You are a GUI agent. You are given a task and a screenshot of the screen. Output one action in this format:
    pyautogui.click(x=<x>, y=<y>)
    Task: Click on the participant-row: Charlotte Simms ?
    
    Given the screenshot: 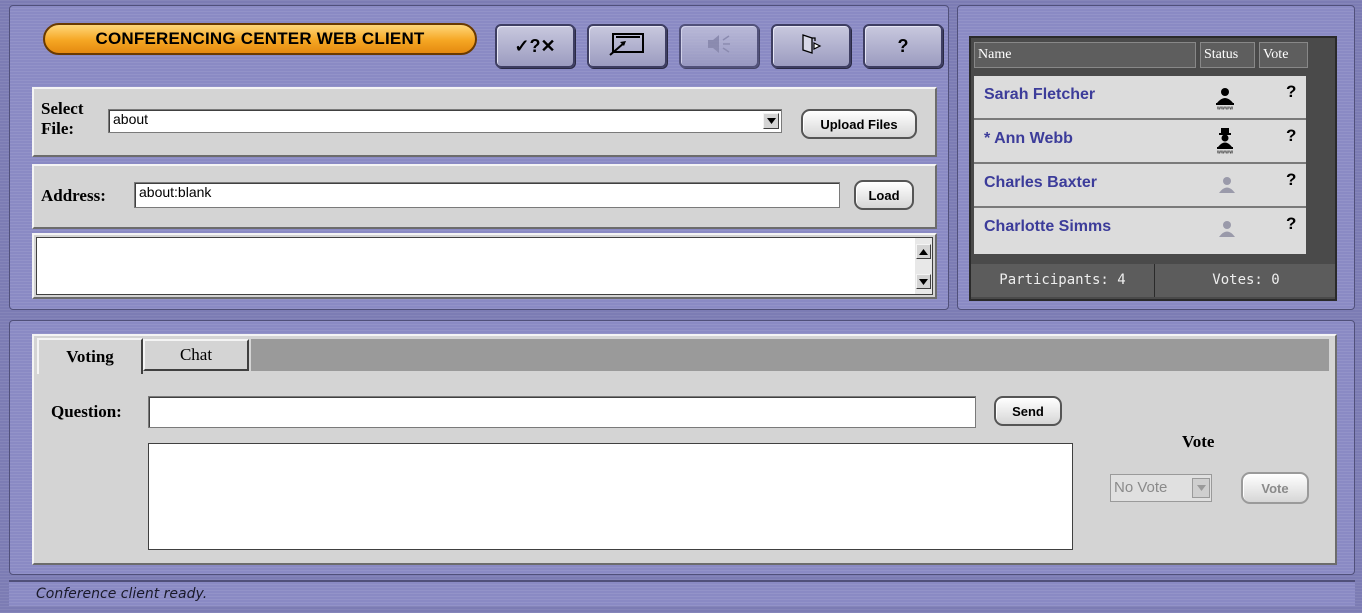 What is the action you would take?
    pyautogui.click(x=1140, y=229)
    